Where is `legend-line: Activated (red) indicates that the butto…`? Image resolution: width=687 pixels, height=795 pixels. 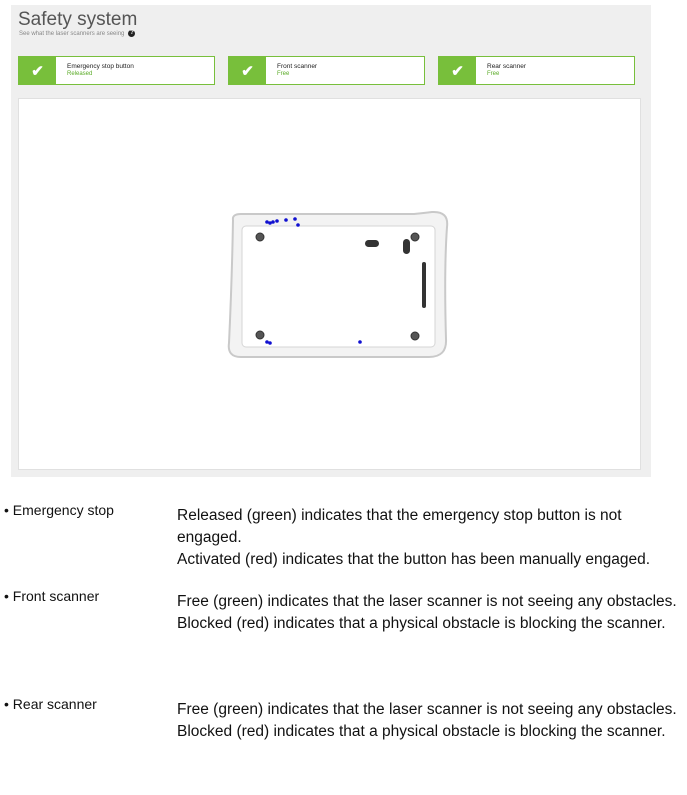
legend-line: Activated (red) indicates that the butto… is located at coordinates (414, 559).